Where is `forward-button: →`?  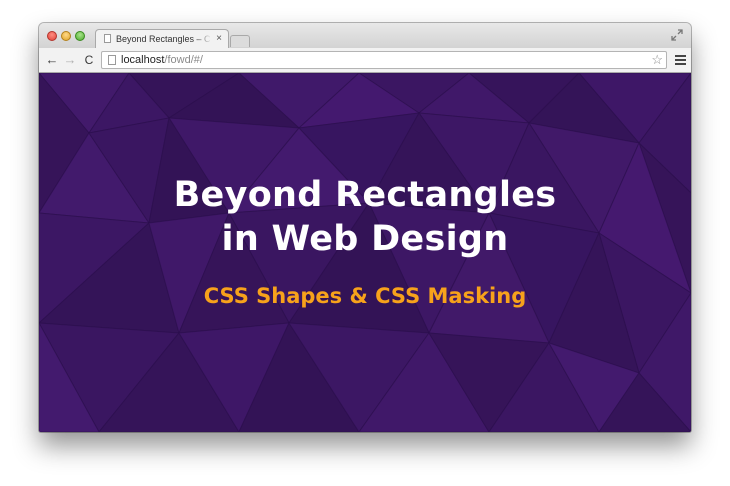 forward-button: → is located at coordinates (70, 60).